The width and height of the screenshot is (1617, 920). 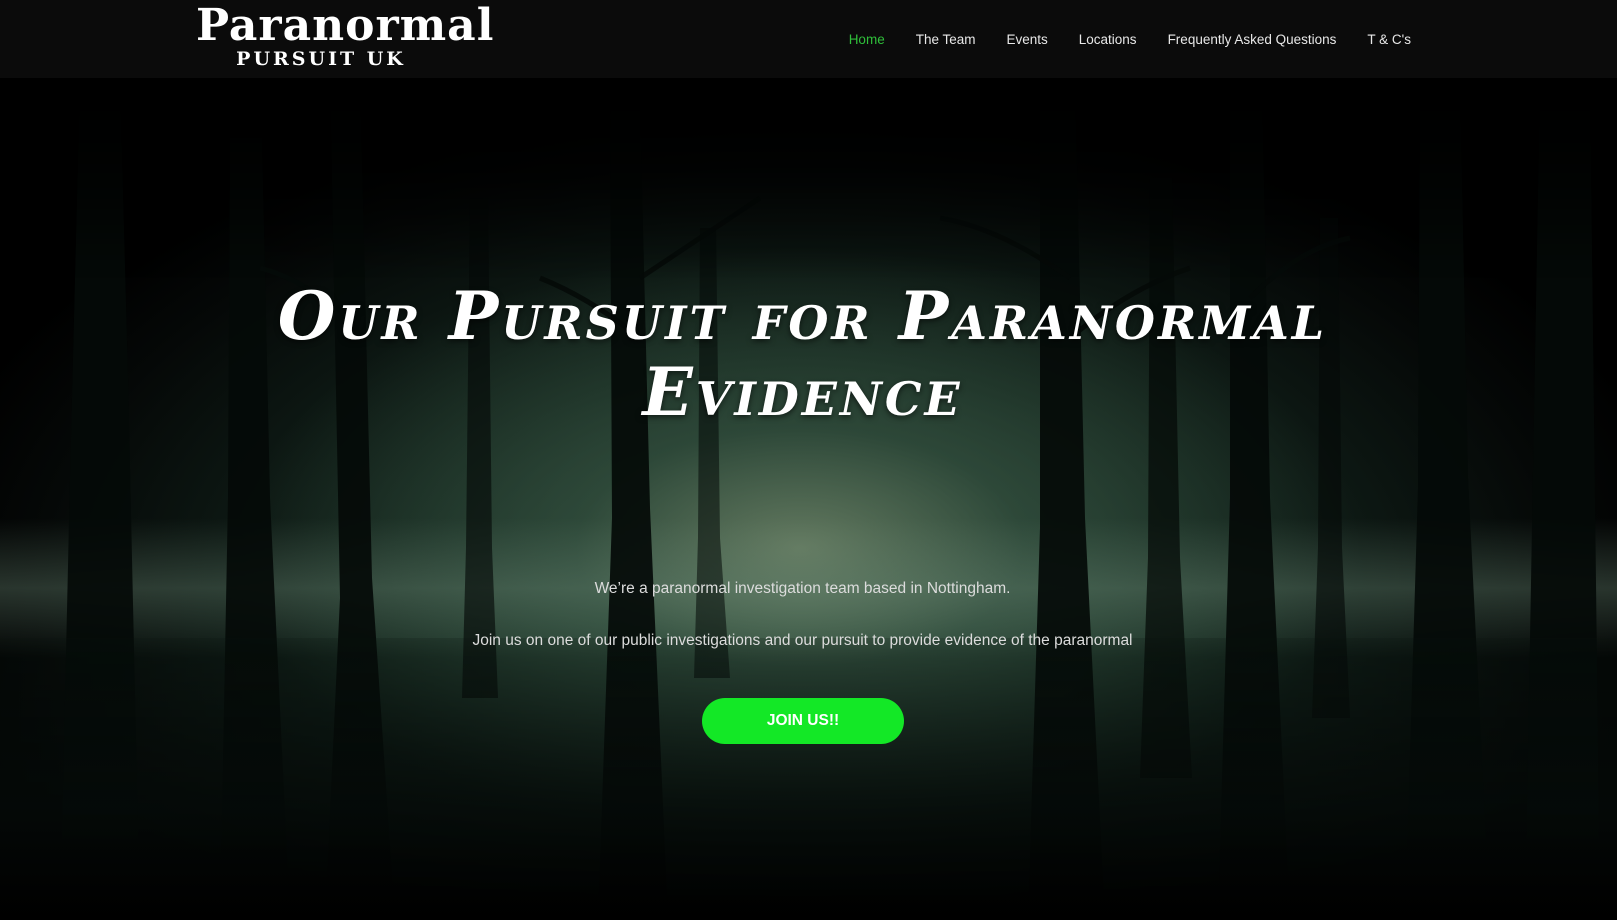 What do you see at coordinates (867, 39) in the screenshot?
I see `nav-item-home: Home` at bounding box center [867, 39].